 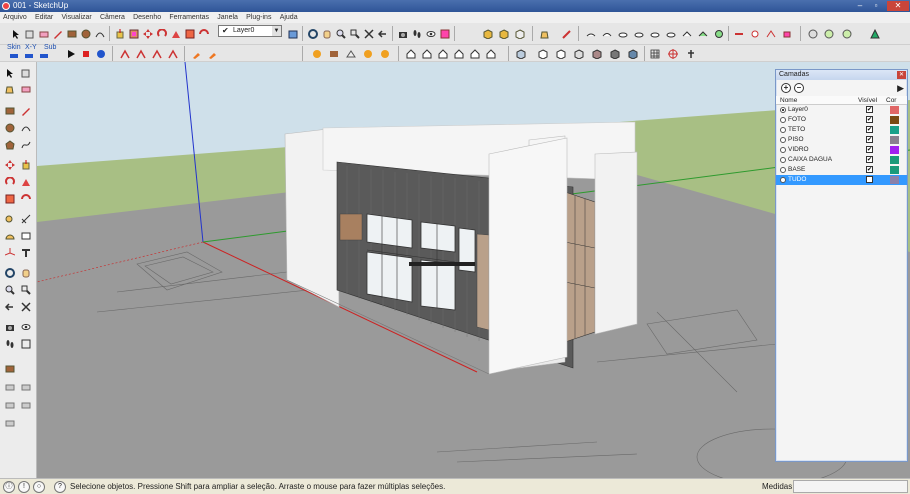 I want to click on zoom-button, so click(x=341, y=34).